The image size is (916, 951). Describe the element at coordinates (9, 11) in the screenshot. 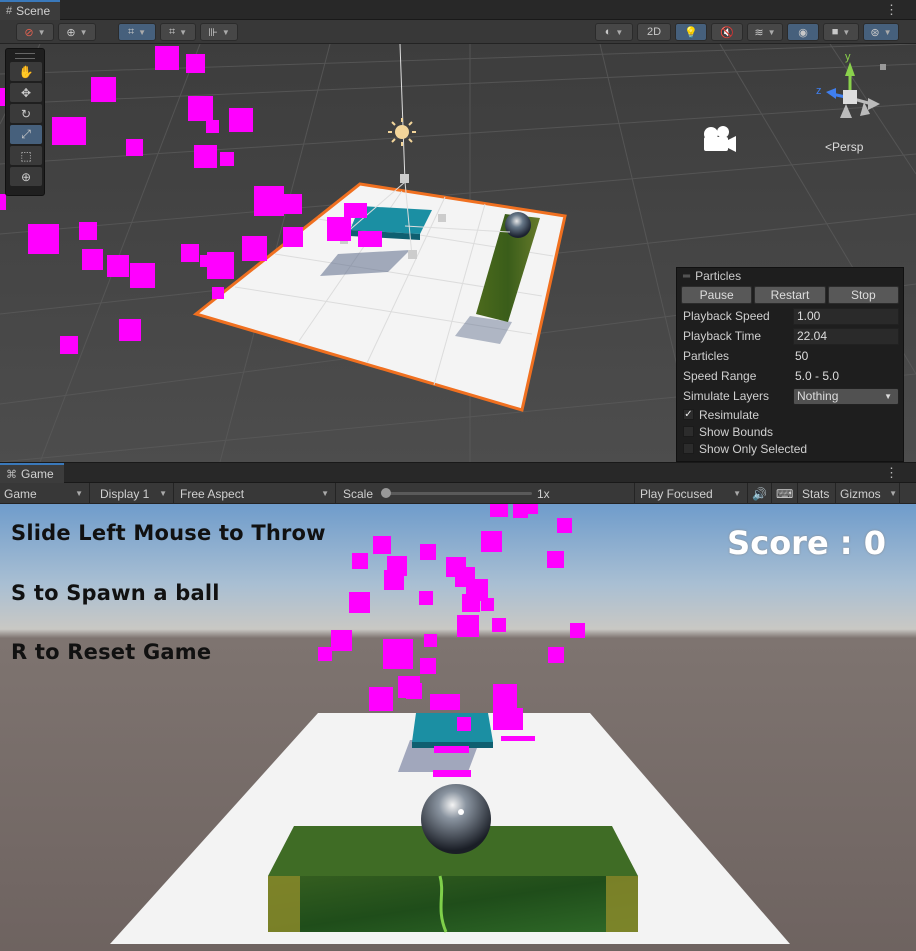

I see `grid-icon: #` at that location.